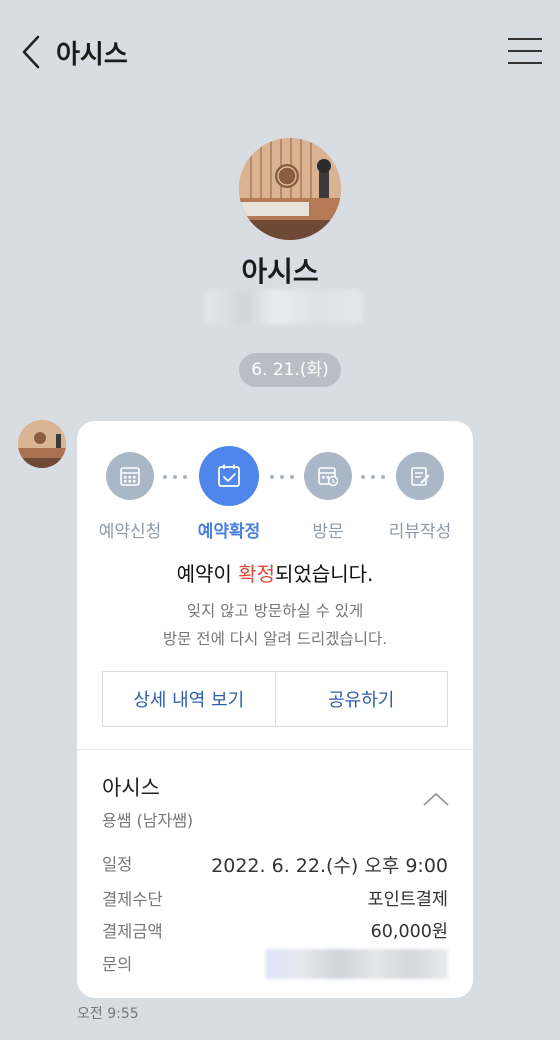  I want to click on share-button: 공유하기, so click(362, 699).